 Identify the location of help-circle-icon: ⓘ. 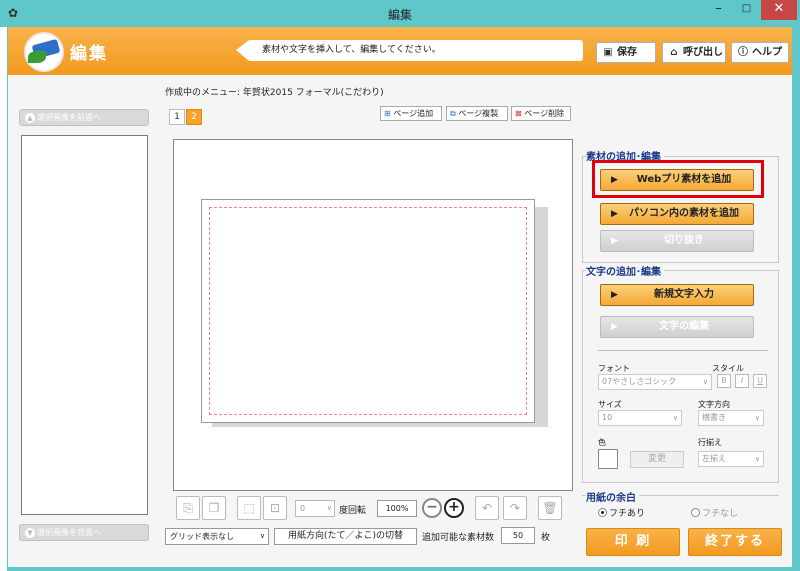
(743, 52).